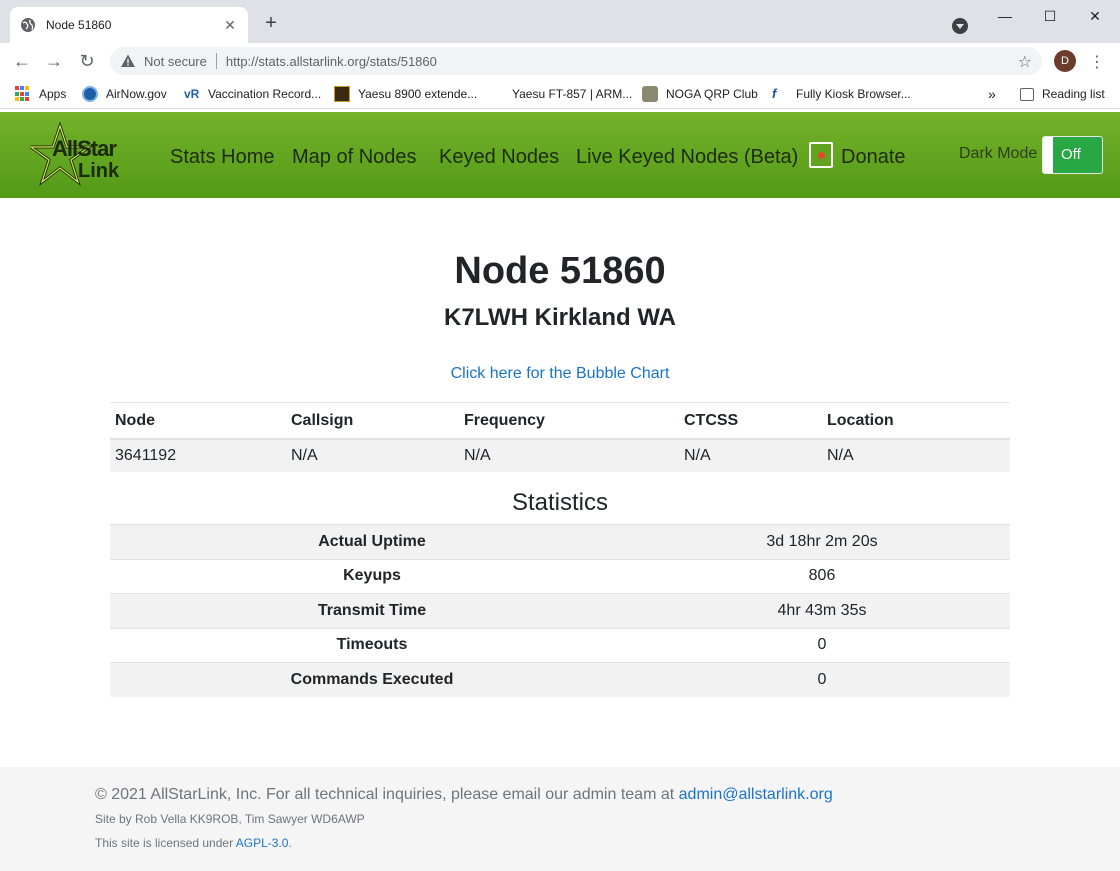 This screenshot has height=871, width=1120. I want to click on cell-ctcss: N/A, so click(750, 455).